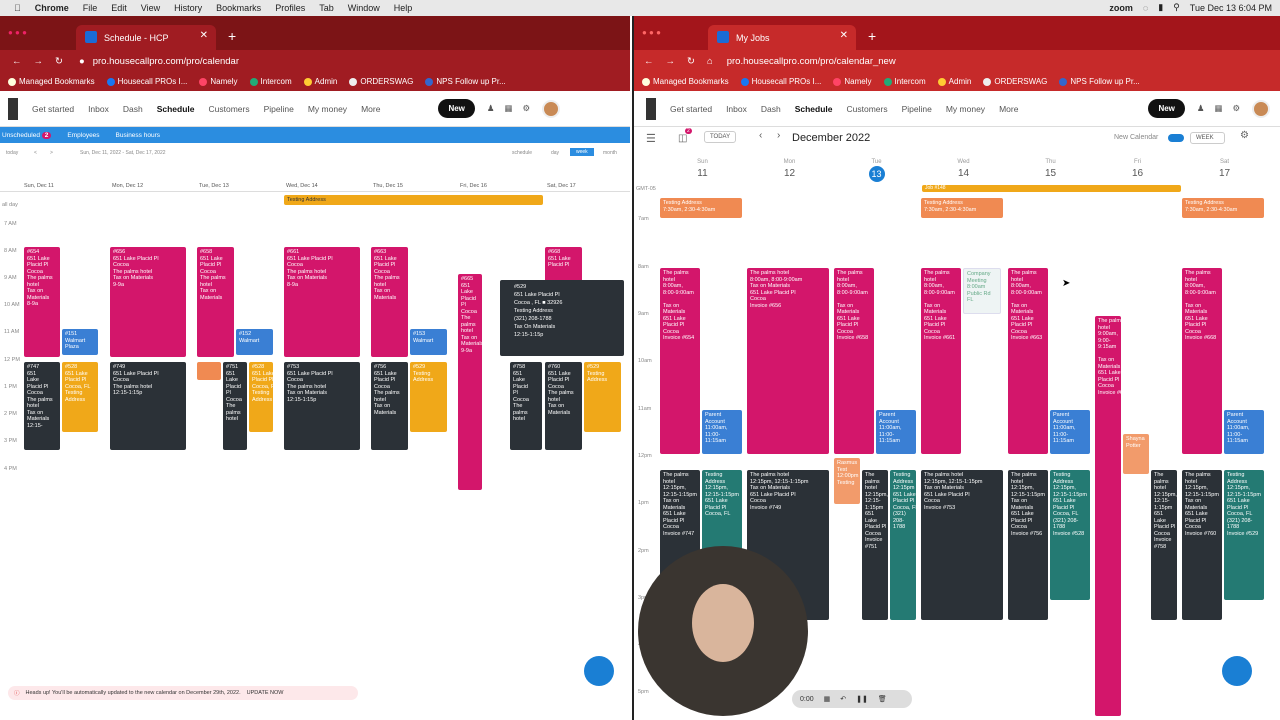  I want to click on url-field: pro.housecallpro.com/pro/calendar, so click(166, 61).